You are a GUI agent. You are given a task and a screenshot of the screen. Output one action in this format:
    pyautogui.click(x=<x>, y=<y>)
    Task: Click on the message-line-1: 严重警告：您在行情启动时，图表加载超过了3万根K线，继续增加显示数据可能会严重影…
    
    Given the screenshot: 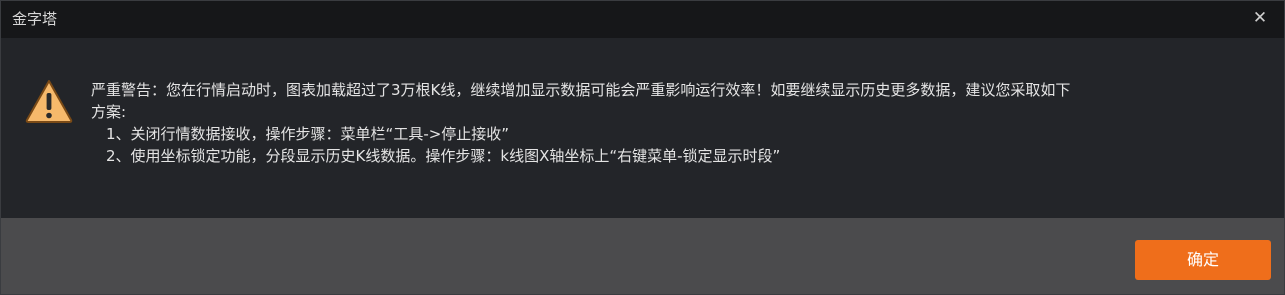 What is the action you would take?
    pyautogui.click(x=581, y=90)
    